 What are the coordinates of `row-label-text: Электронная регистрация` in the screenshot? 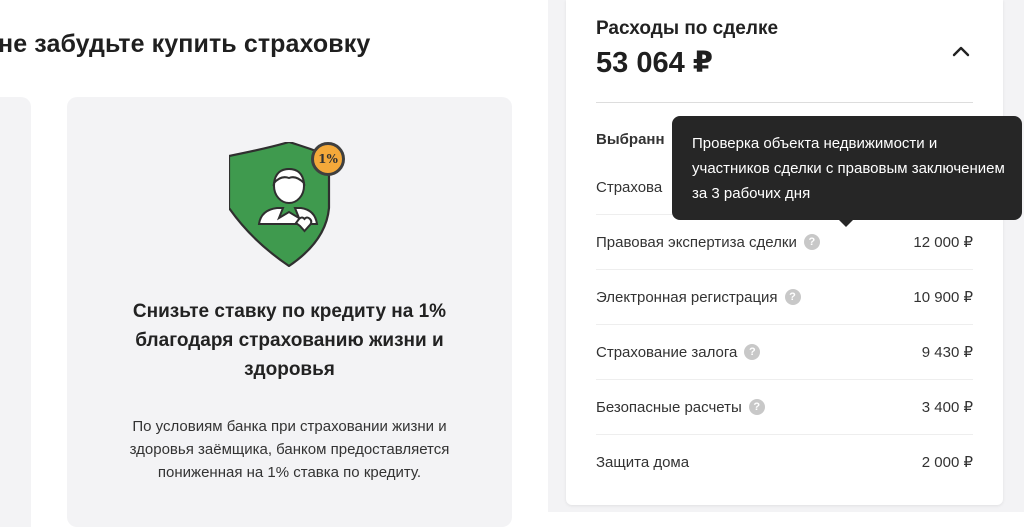 It's located at (687, 297).